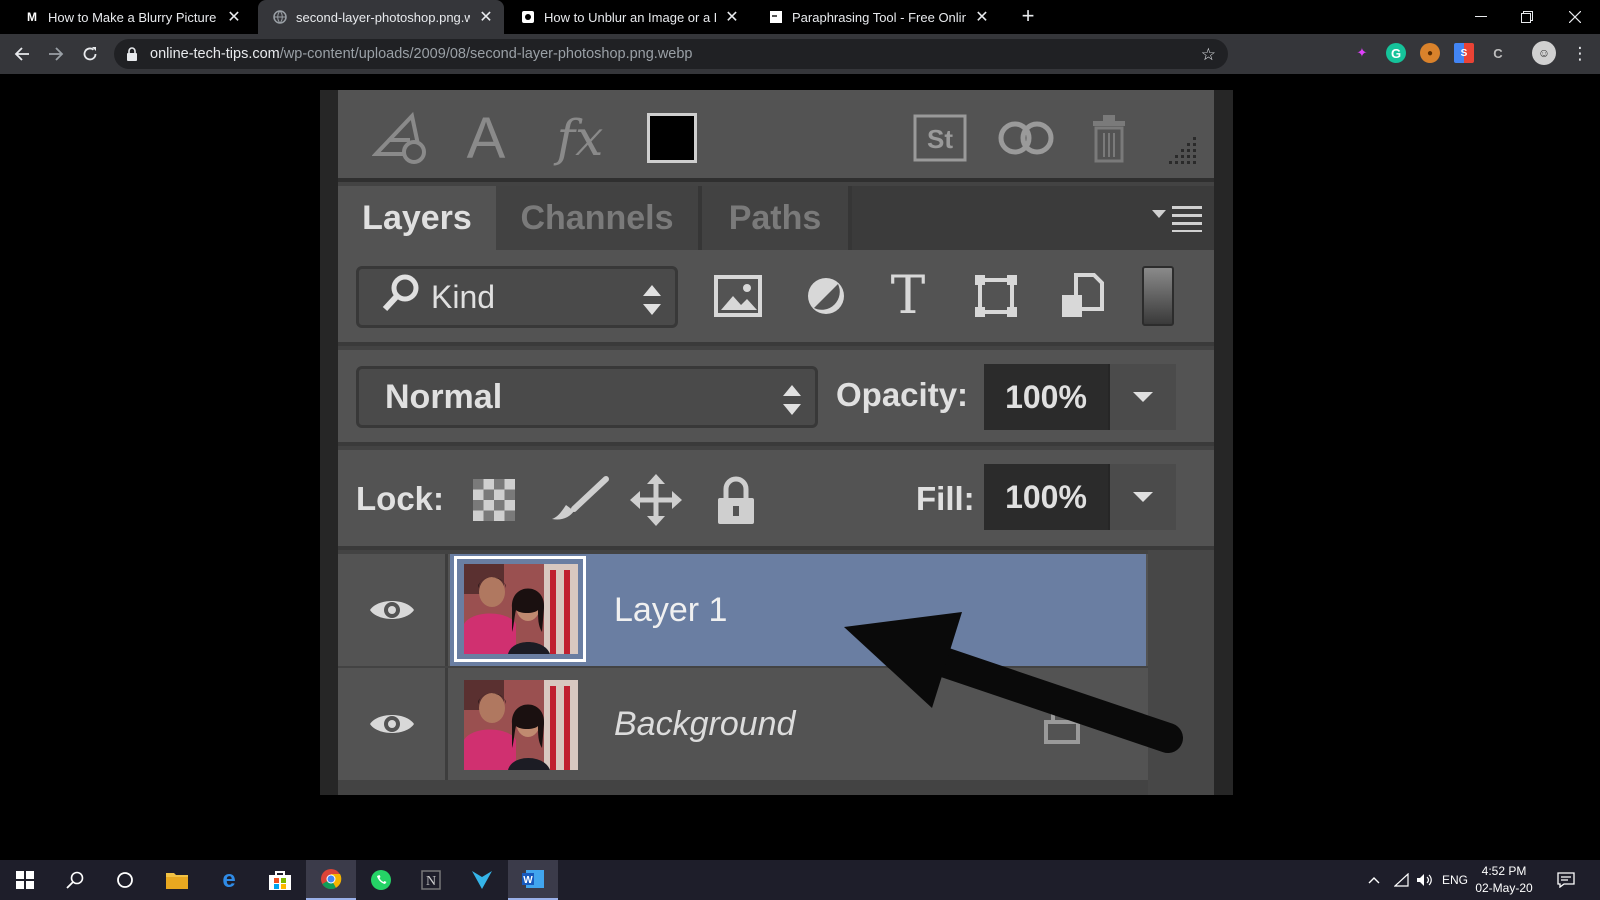 This screenshot has height=900, width=1600. What do you see at coordinates (1362, 53) in the screenshot?
I see `extension-star-icon: ✦` at bounding box center [1362, 53].